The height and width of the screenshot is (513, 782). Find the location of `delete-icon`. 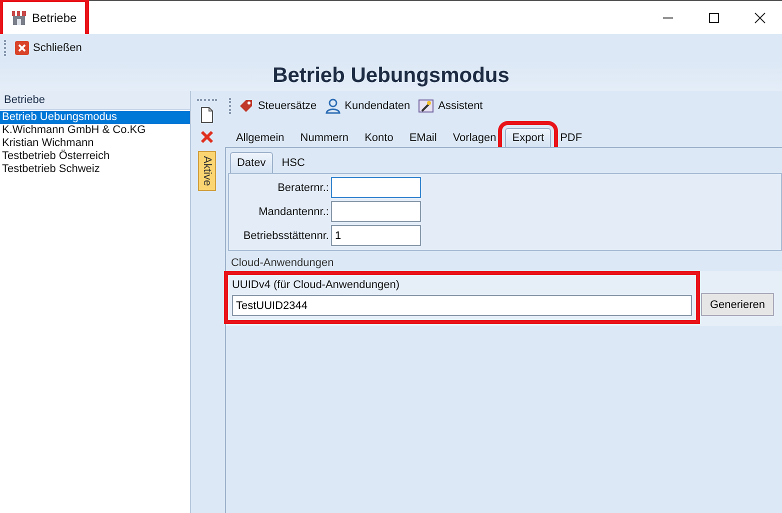

delete-icon is located at coordinates (207, 137).